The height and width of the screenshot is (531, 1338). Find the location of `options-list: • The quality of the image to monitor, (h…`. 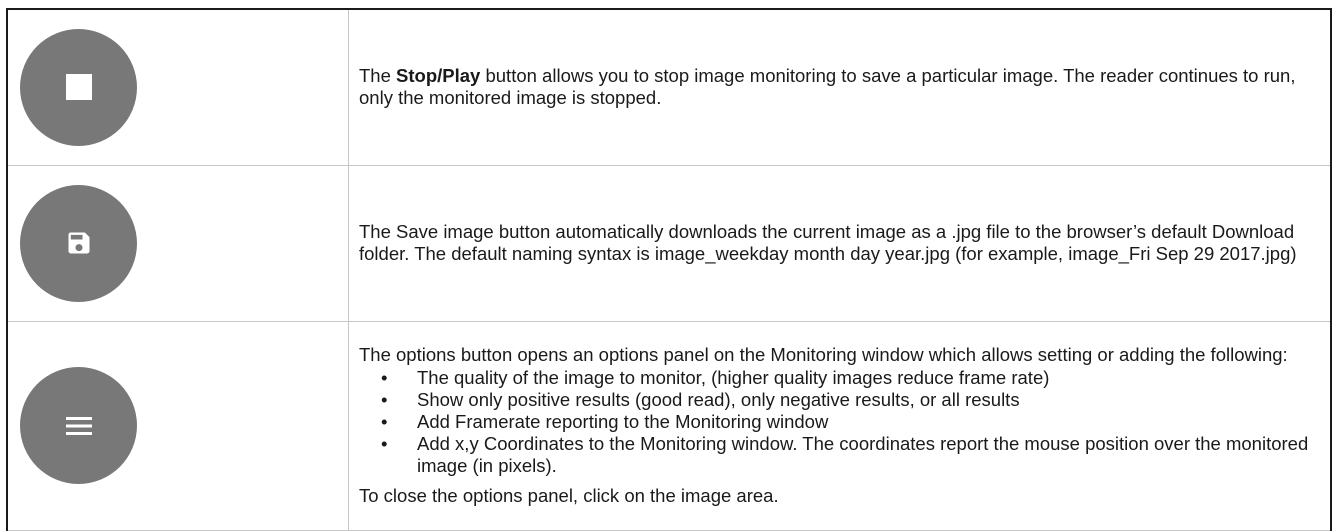

options-list: • The quality of the image to monitor, (h… is located at coordinates (834, 422).